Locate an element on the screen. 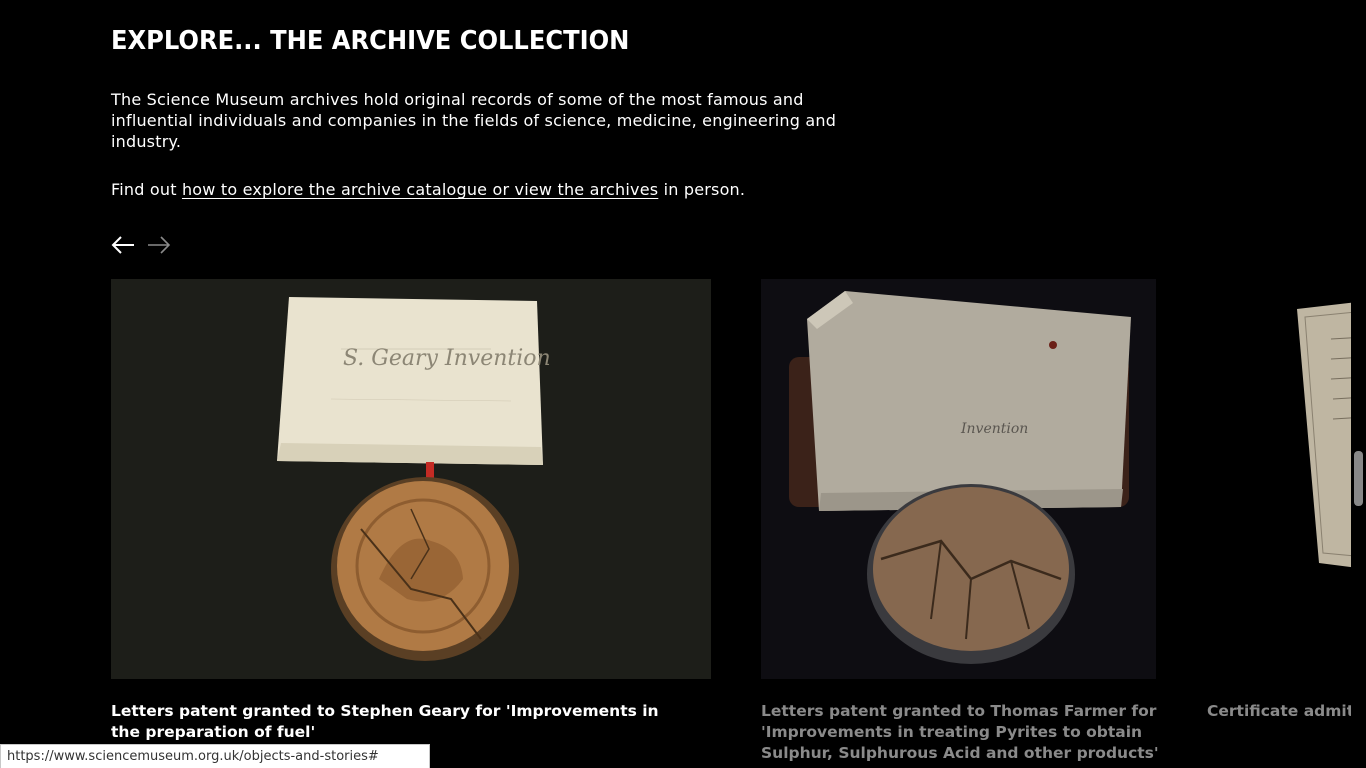 The image size is (1366, 768). section-heading: EXPLORE... THE ARCHIVE COLLECTION is located at coordinates (370, 41).